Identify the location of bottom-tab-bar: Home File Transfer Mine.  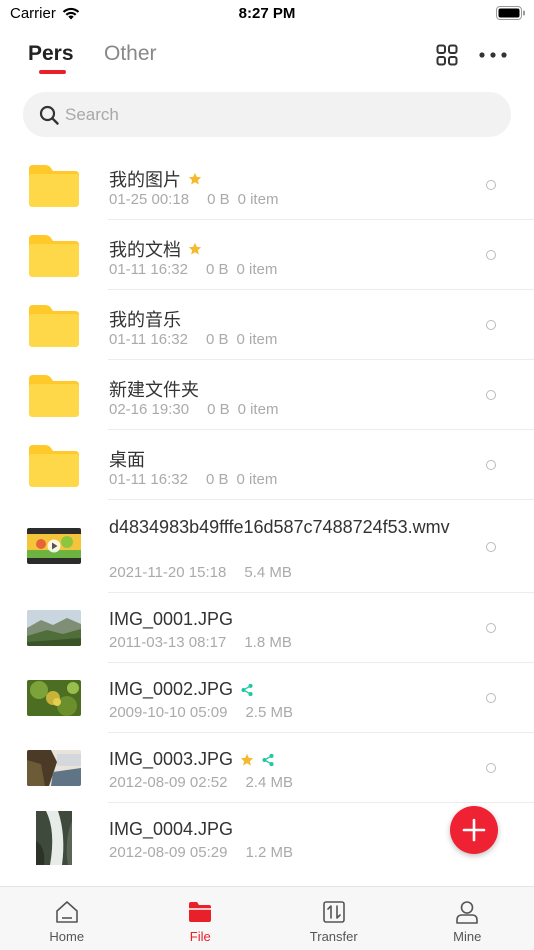
(267, 918).